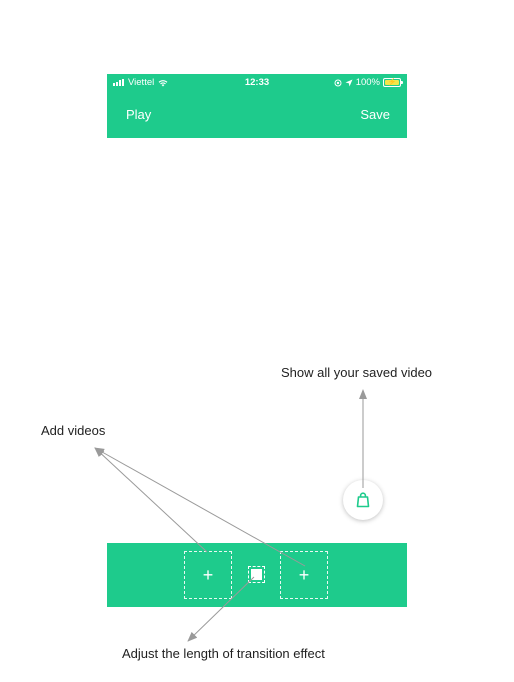 The height and width of the screenshot is (682, 514). Describe the element at coordinates (73, 430) in the screenshot. I see `add-videos-caption: Add videos` at that location.